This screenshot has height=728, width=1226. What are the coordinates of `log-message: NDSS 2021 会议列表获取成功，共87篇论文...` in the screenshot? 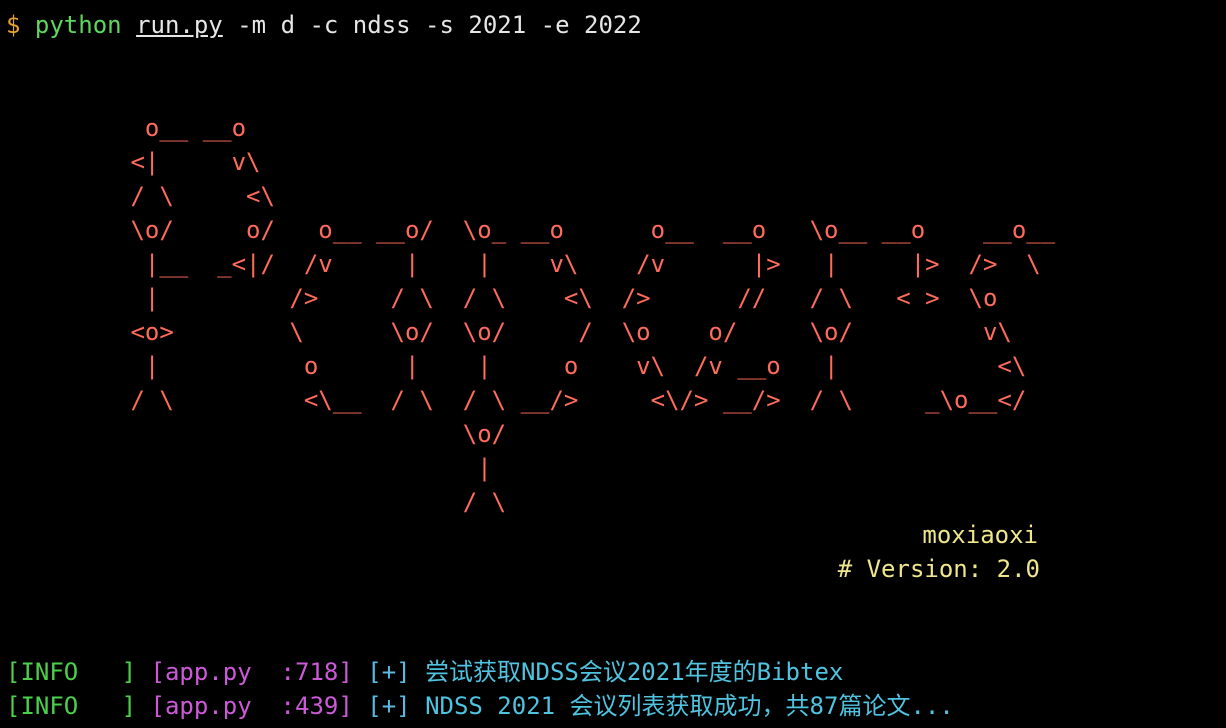 It's located at (689, 706).